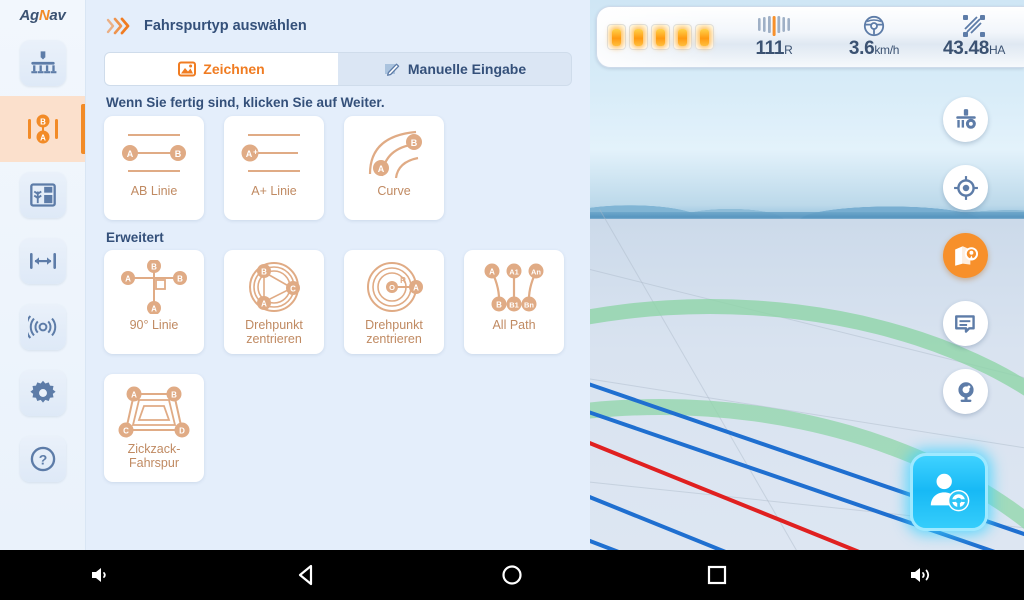  I want to click on signal-icon, so click(41, 327).